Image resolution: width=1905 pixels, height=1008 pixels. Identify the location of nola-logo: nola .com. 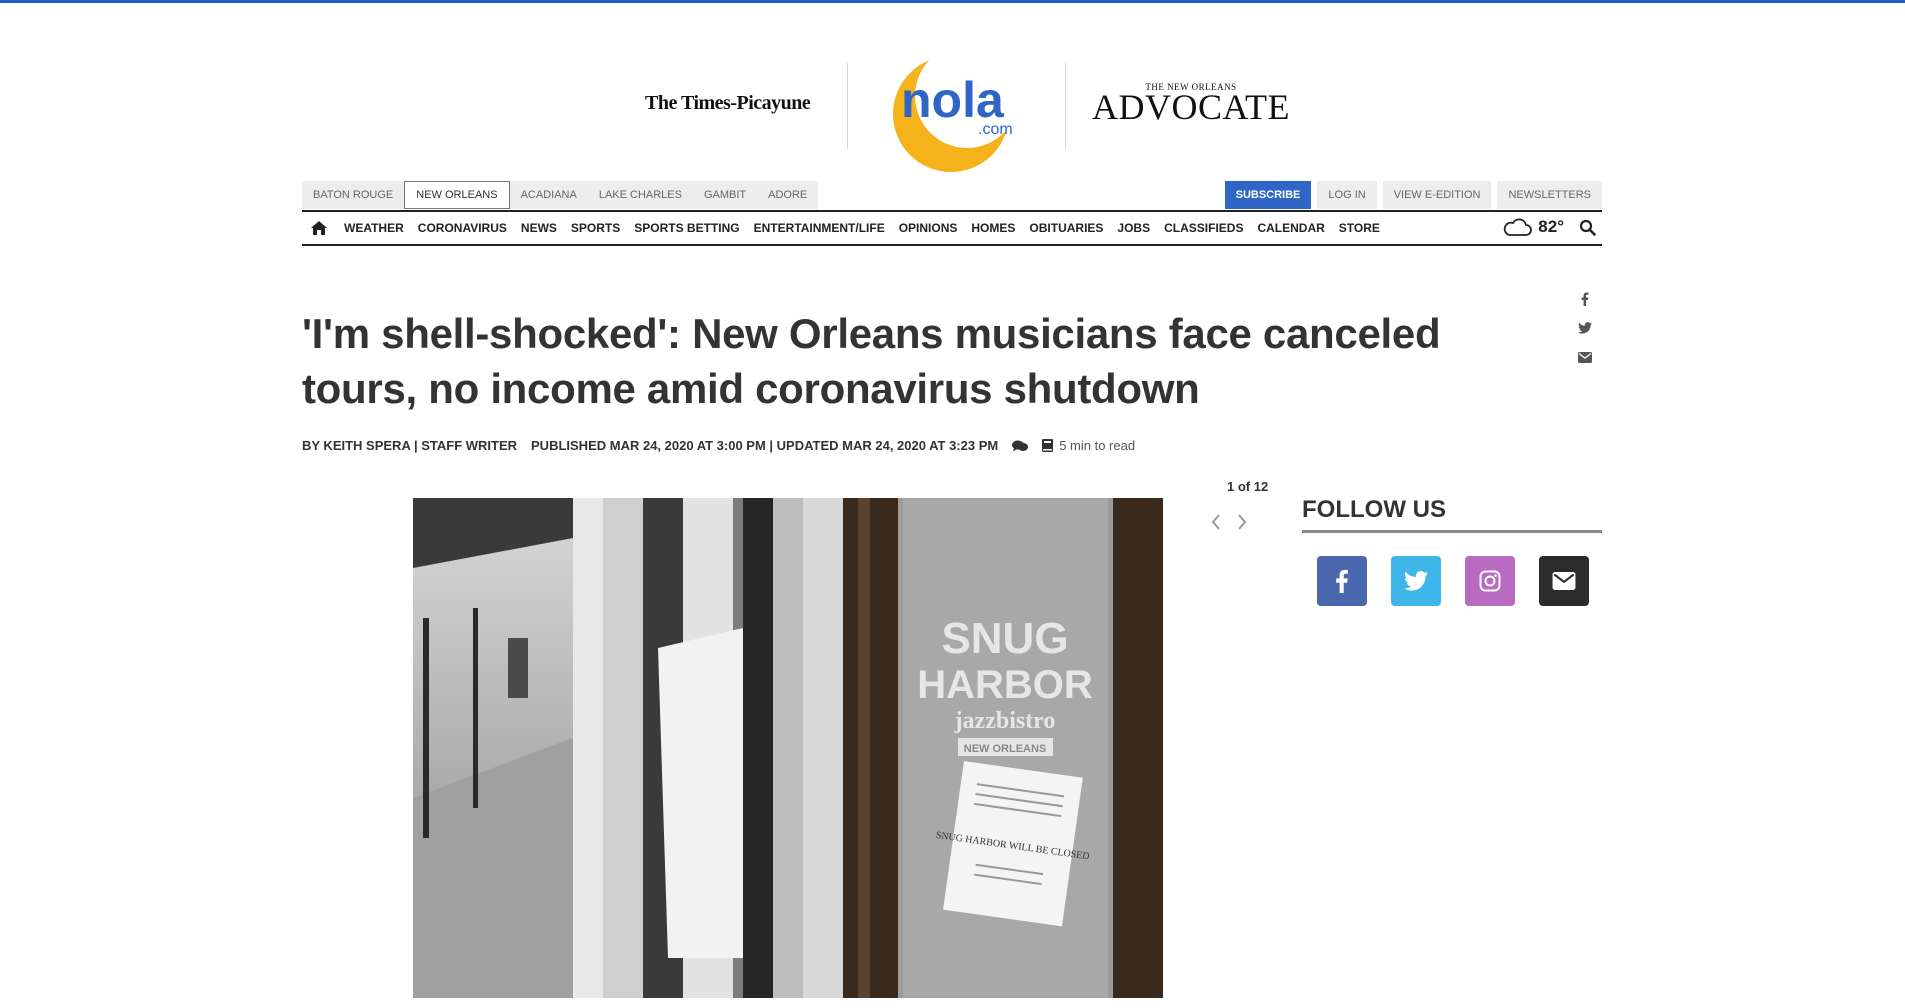
(953, 109).